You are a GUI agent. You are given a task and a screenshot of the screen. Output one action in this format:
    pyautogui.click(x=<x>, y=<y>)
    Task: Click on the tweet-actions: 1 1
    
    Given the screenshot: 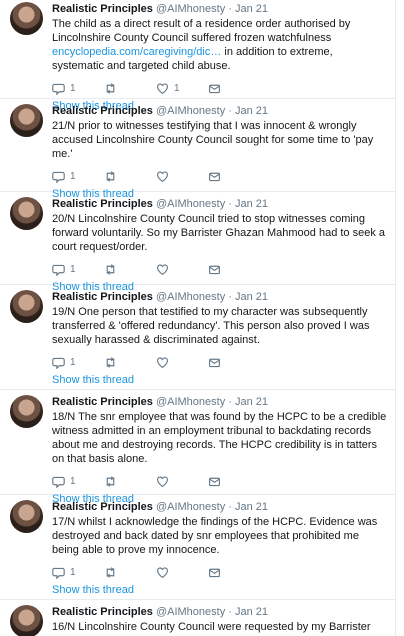 What is the action you would take?
    pyautogui.click(x=219, y=88)
    